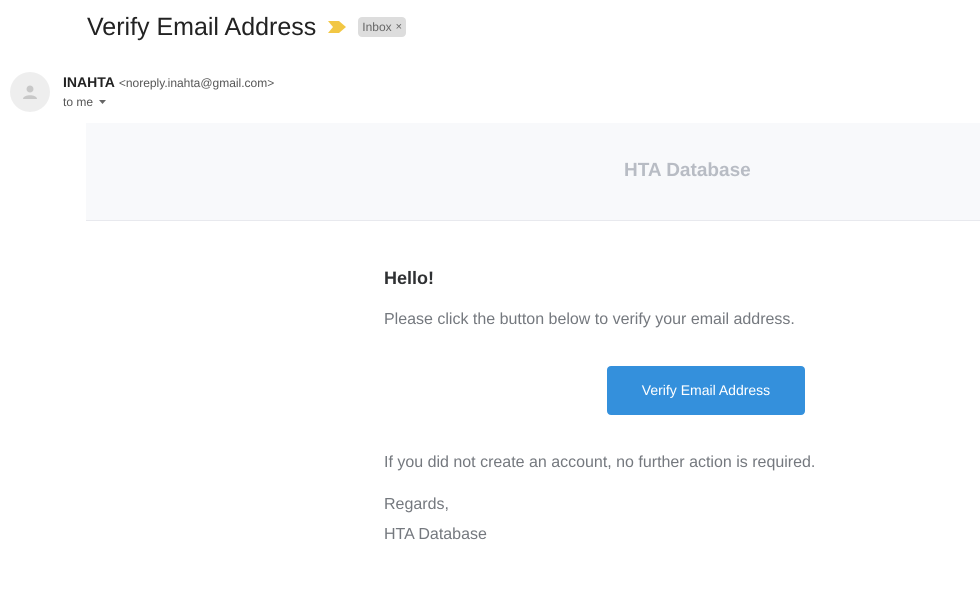 Image resolution: width=980 pixels, height=601 pixels. What do you see at coordinates (84, 102) in the screenshot?
I see `recipient-toggle: to me` at bounding box center [84, 102].